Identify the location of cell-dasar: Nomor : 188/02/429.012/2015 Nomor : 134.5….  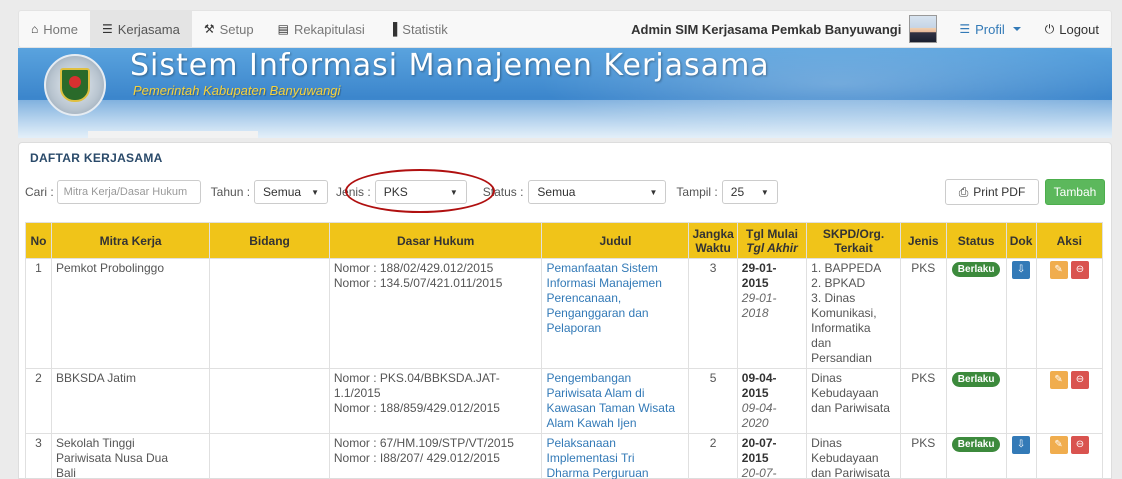
(435, 313).